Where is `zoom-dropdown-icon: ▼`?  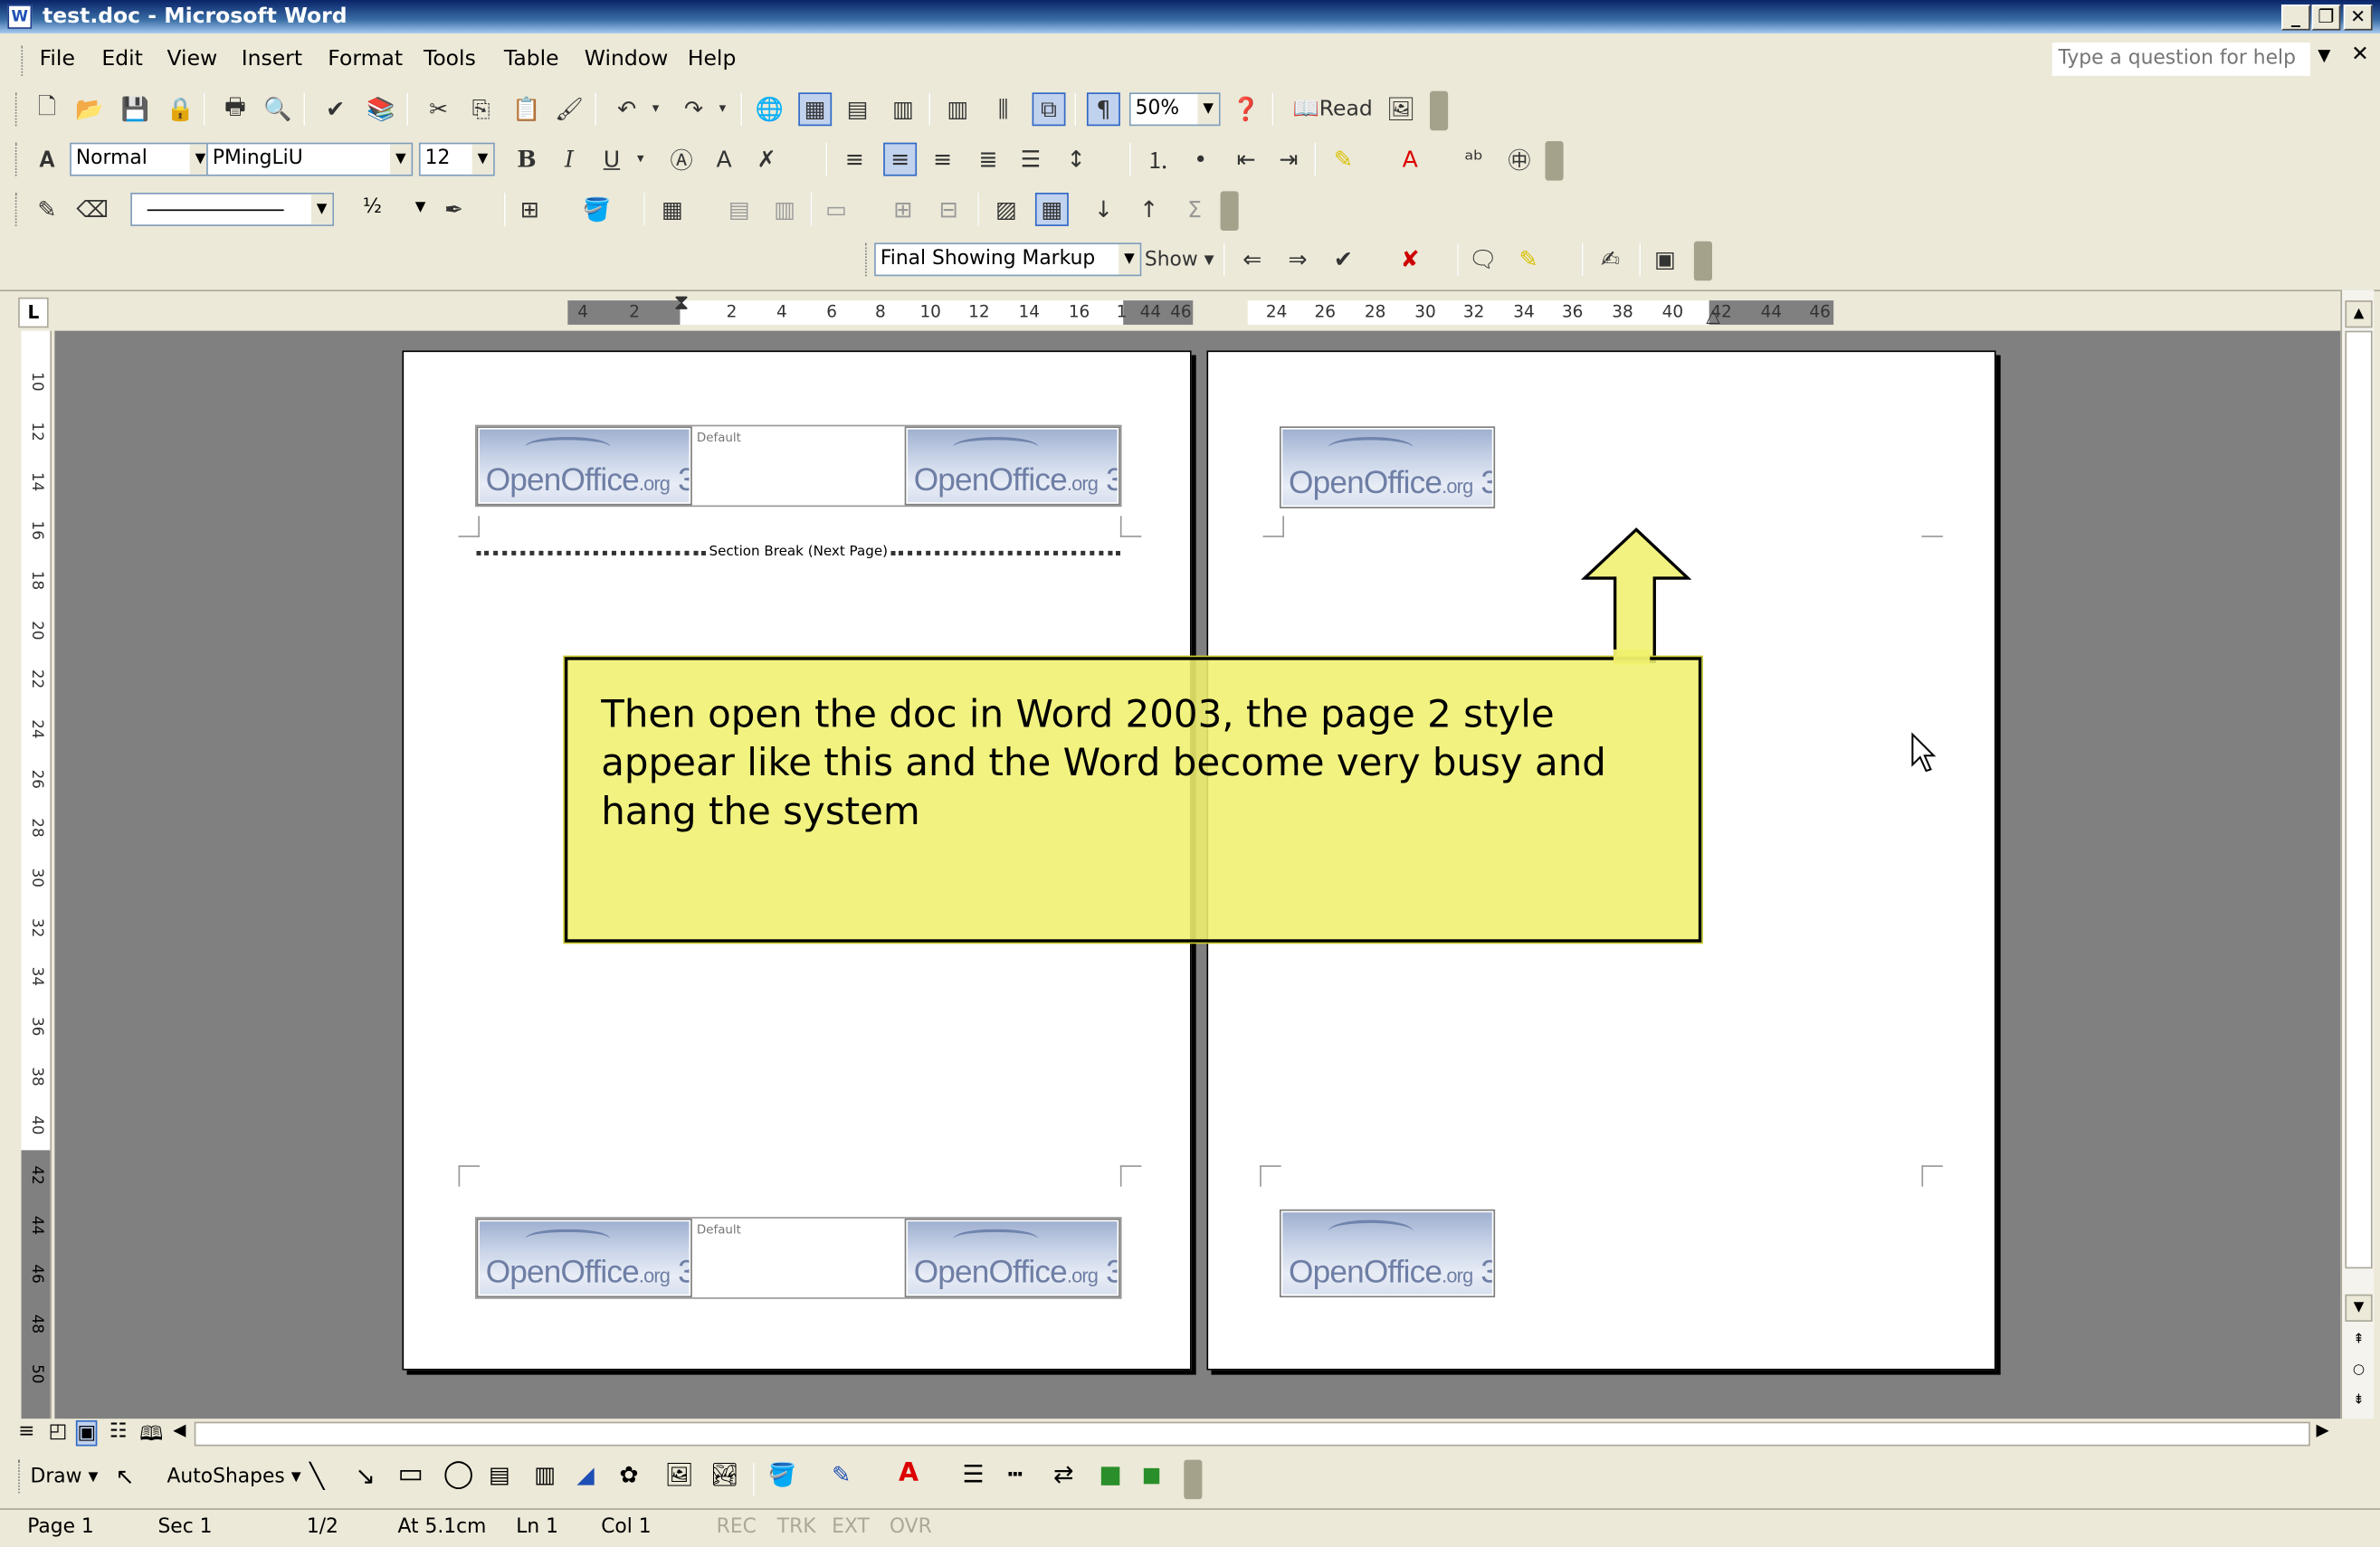 zoom-dropdown-icon: ▼ is located at coordinates (1208, 109).